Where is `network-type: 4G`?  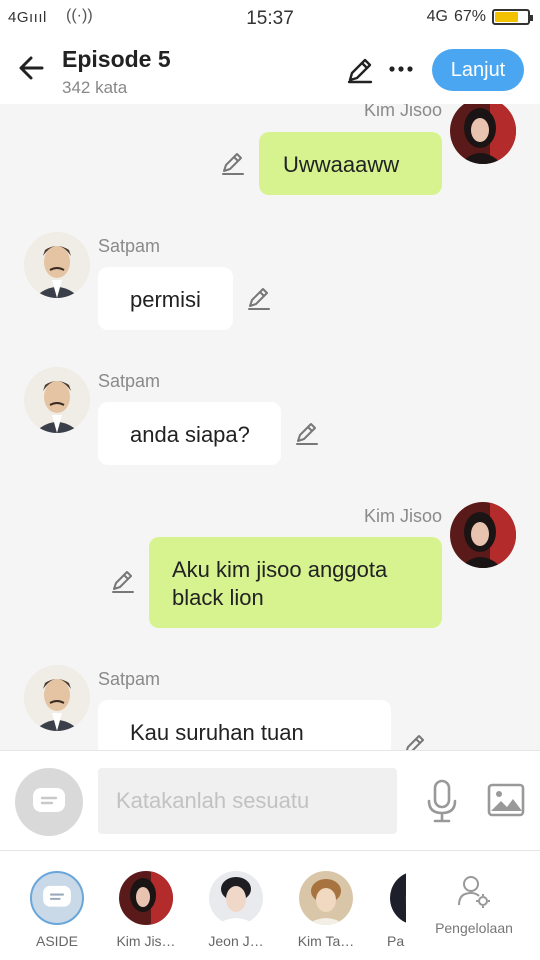
network-type: 4G is located at coordinates (437, 16).